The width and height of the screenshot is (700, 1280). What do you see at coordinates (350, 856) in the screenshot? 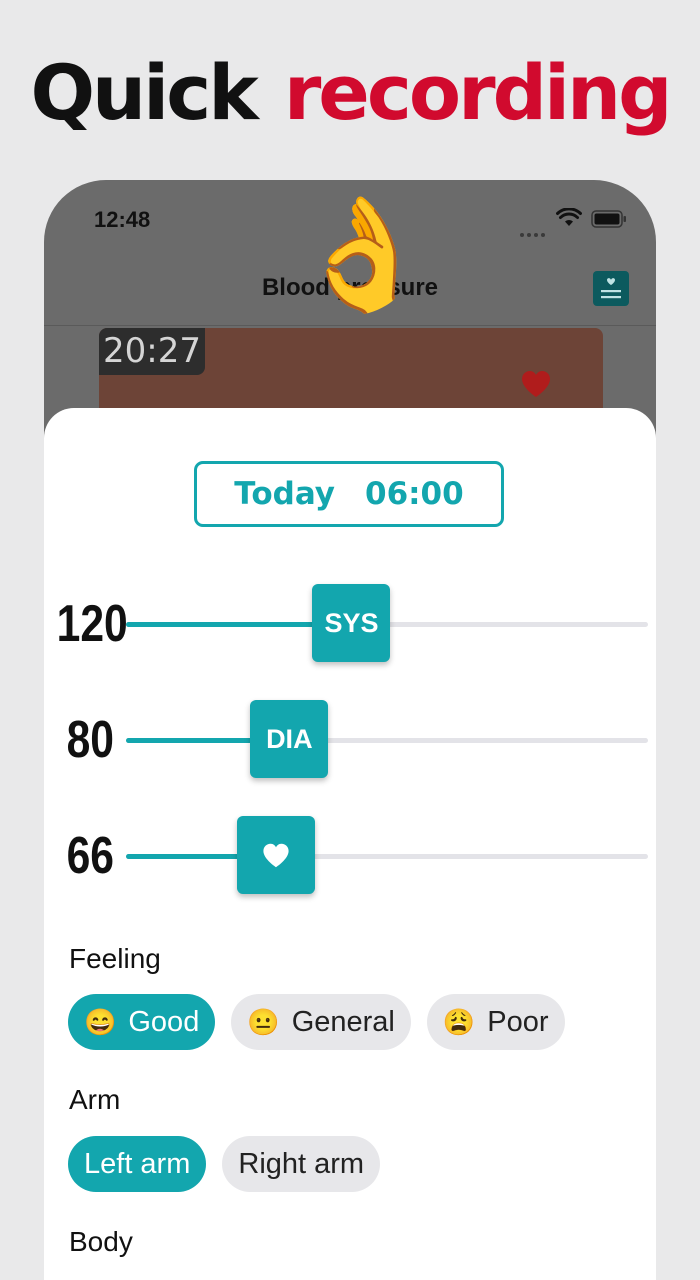
I see `pulse-slider: 66` at bounding box center [350, 856].